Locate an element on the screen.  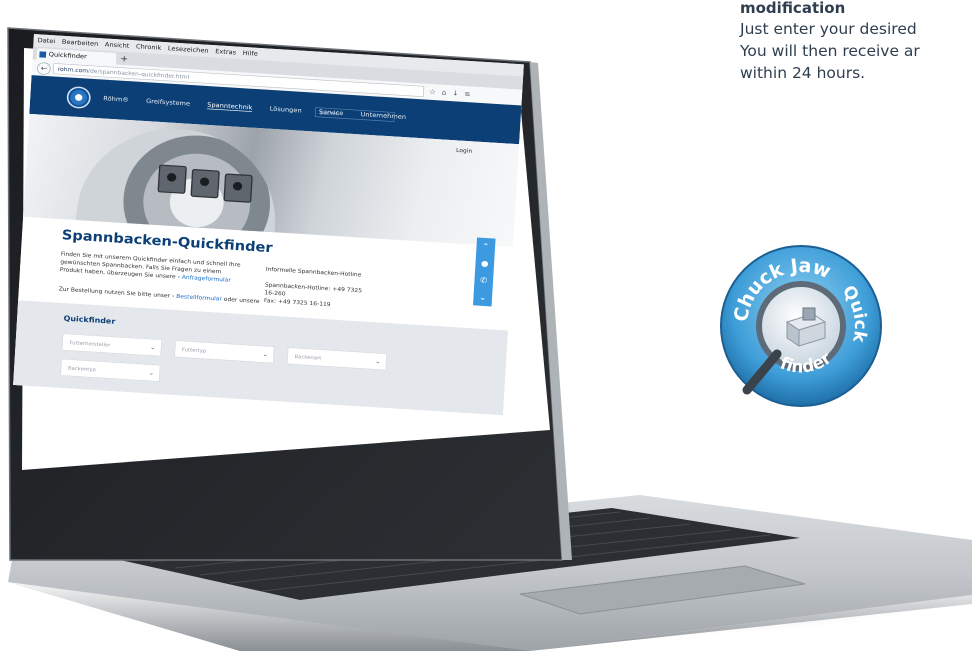
select-value: Backenart is located at coordinates (308, 357).